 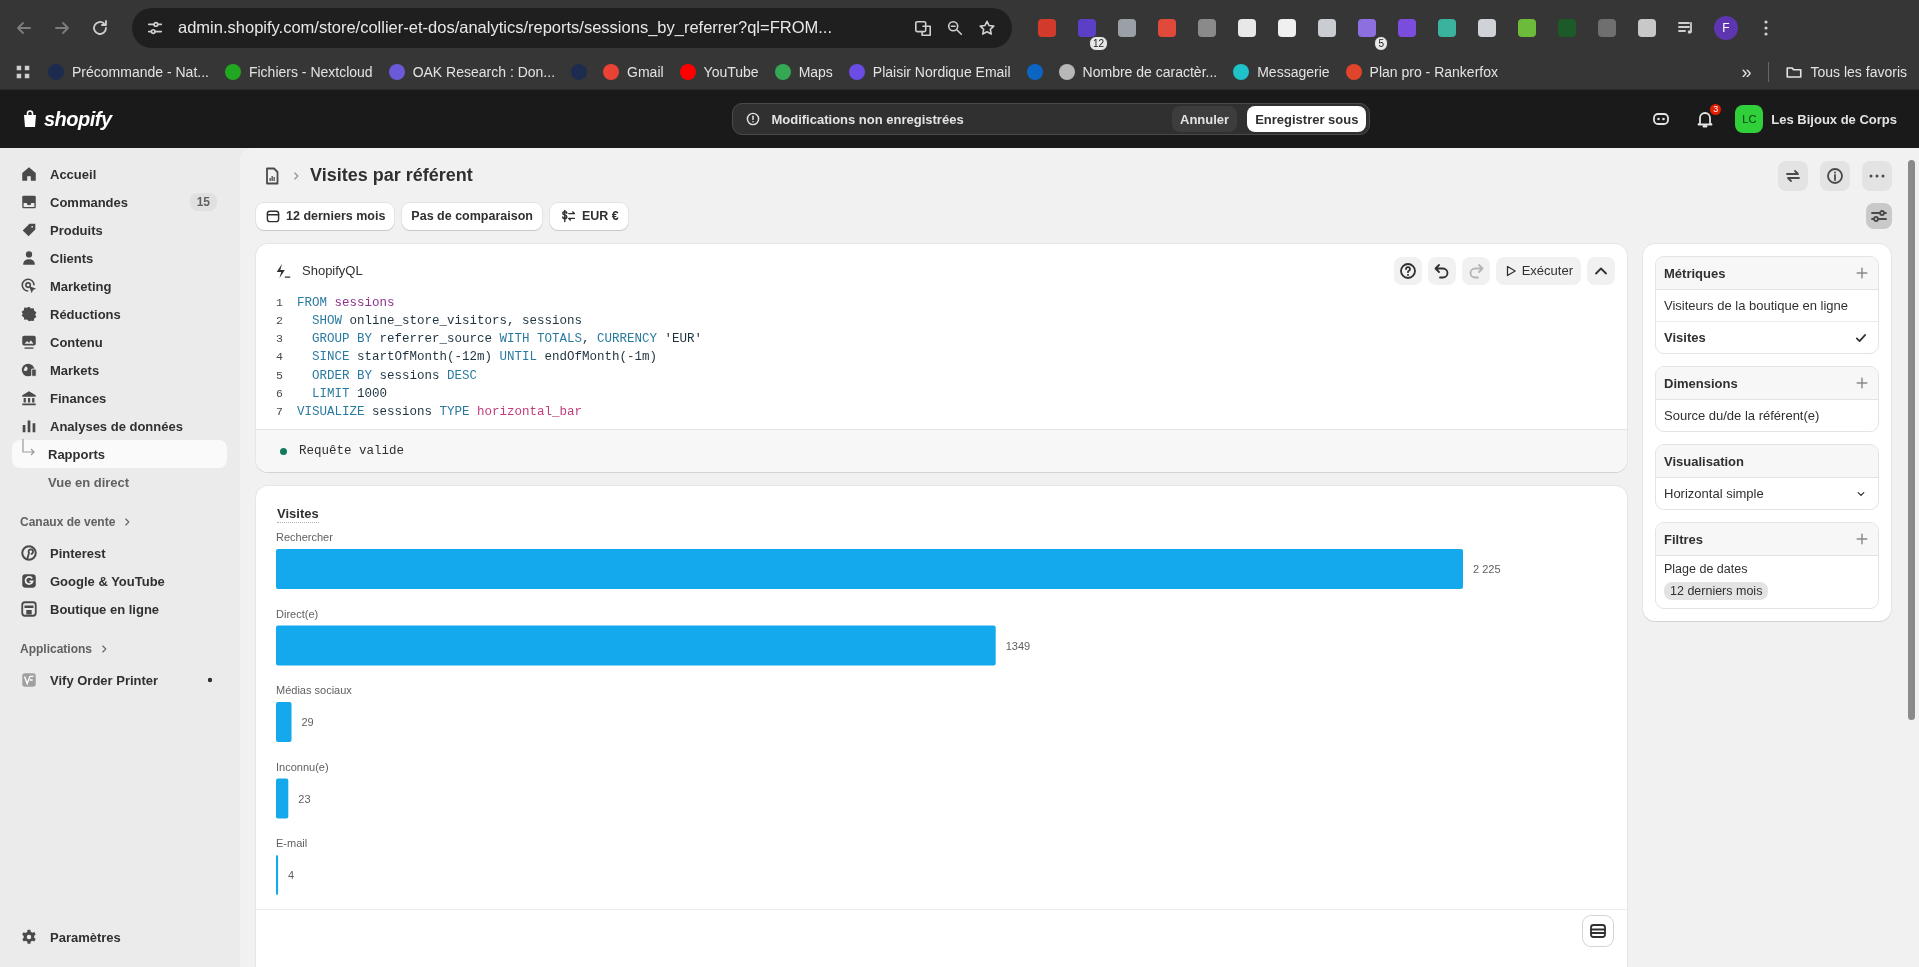 What do you see at coordinates (29, 680) in the screenshot?
I see `app-icon` at bounding box center [29, 680].